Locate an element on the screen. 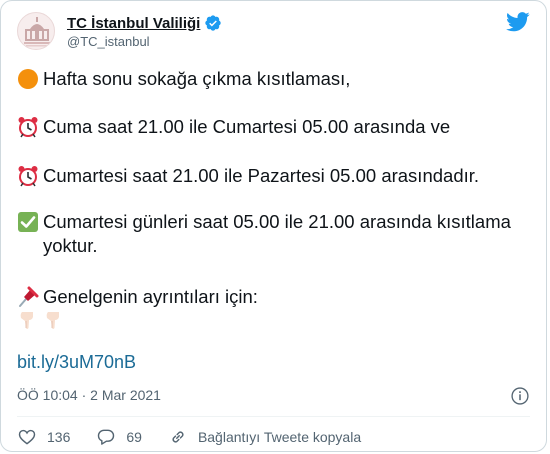  link-icon is located at coordinates (178, 437).